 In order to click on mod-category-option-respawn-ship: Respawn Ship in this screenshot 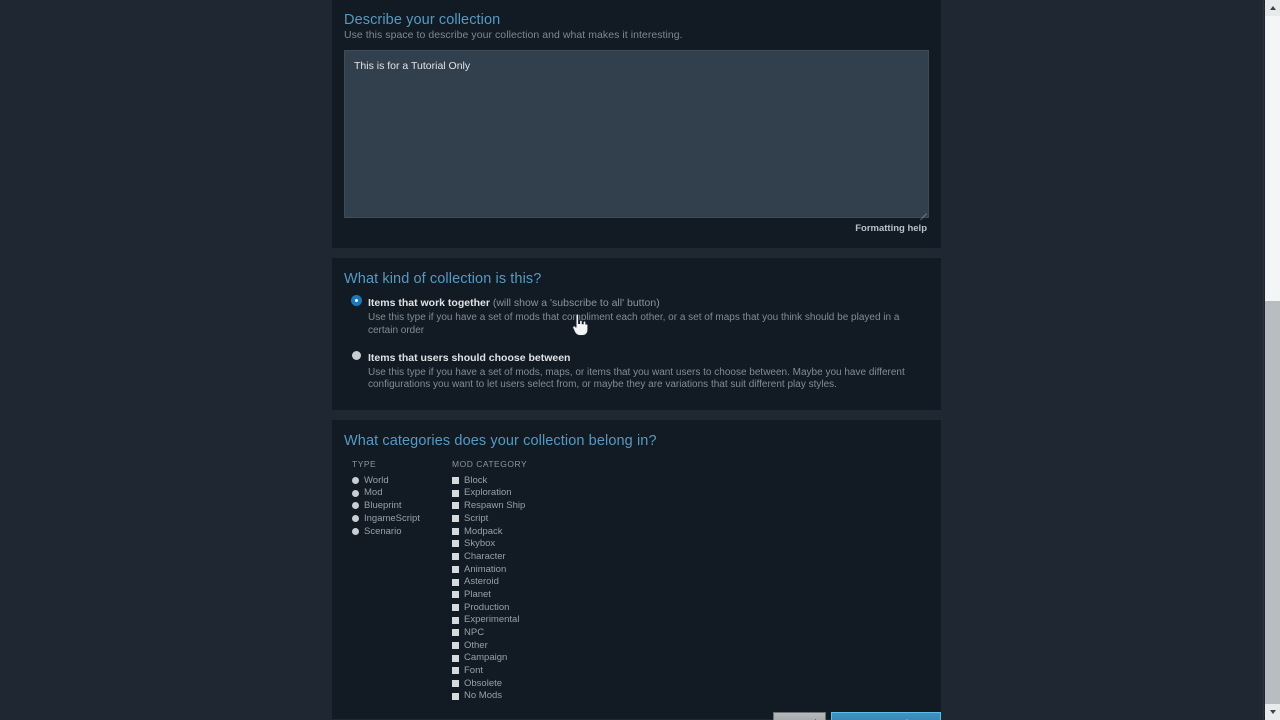, I will do `click(527, 506)`.